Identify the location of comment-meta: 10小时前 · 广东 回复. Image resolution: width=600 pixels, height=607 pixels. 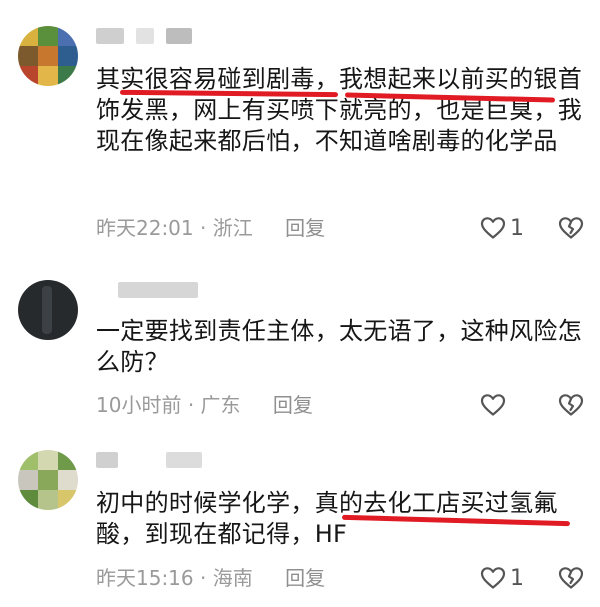
(204, 405).